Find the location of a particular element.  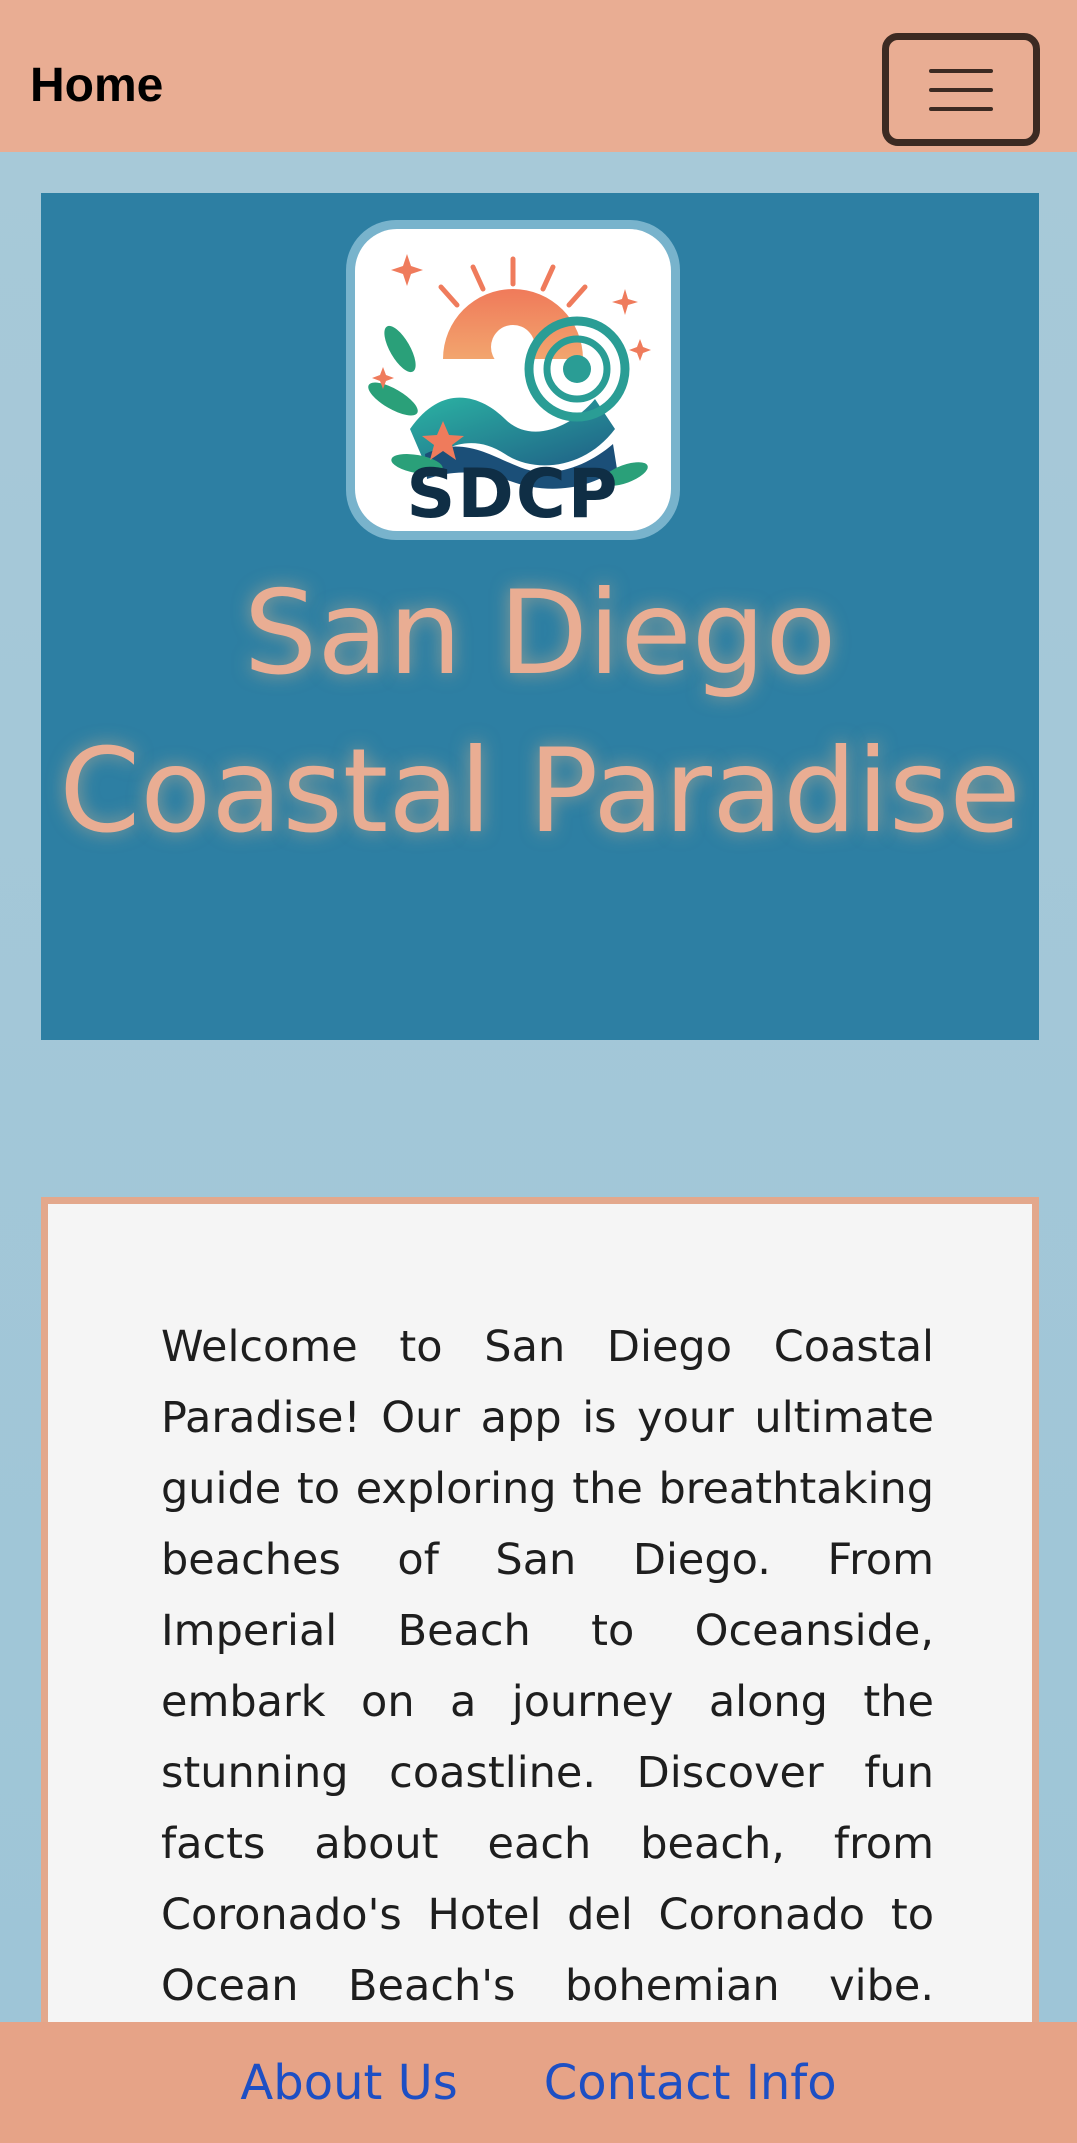

bottom-nav: About Us Contact Info is located at coordinates (538, 2082).